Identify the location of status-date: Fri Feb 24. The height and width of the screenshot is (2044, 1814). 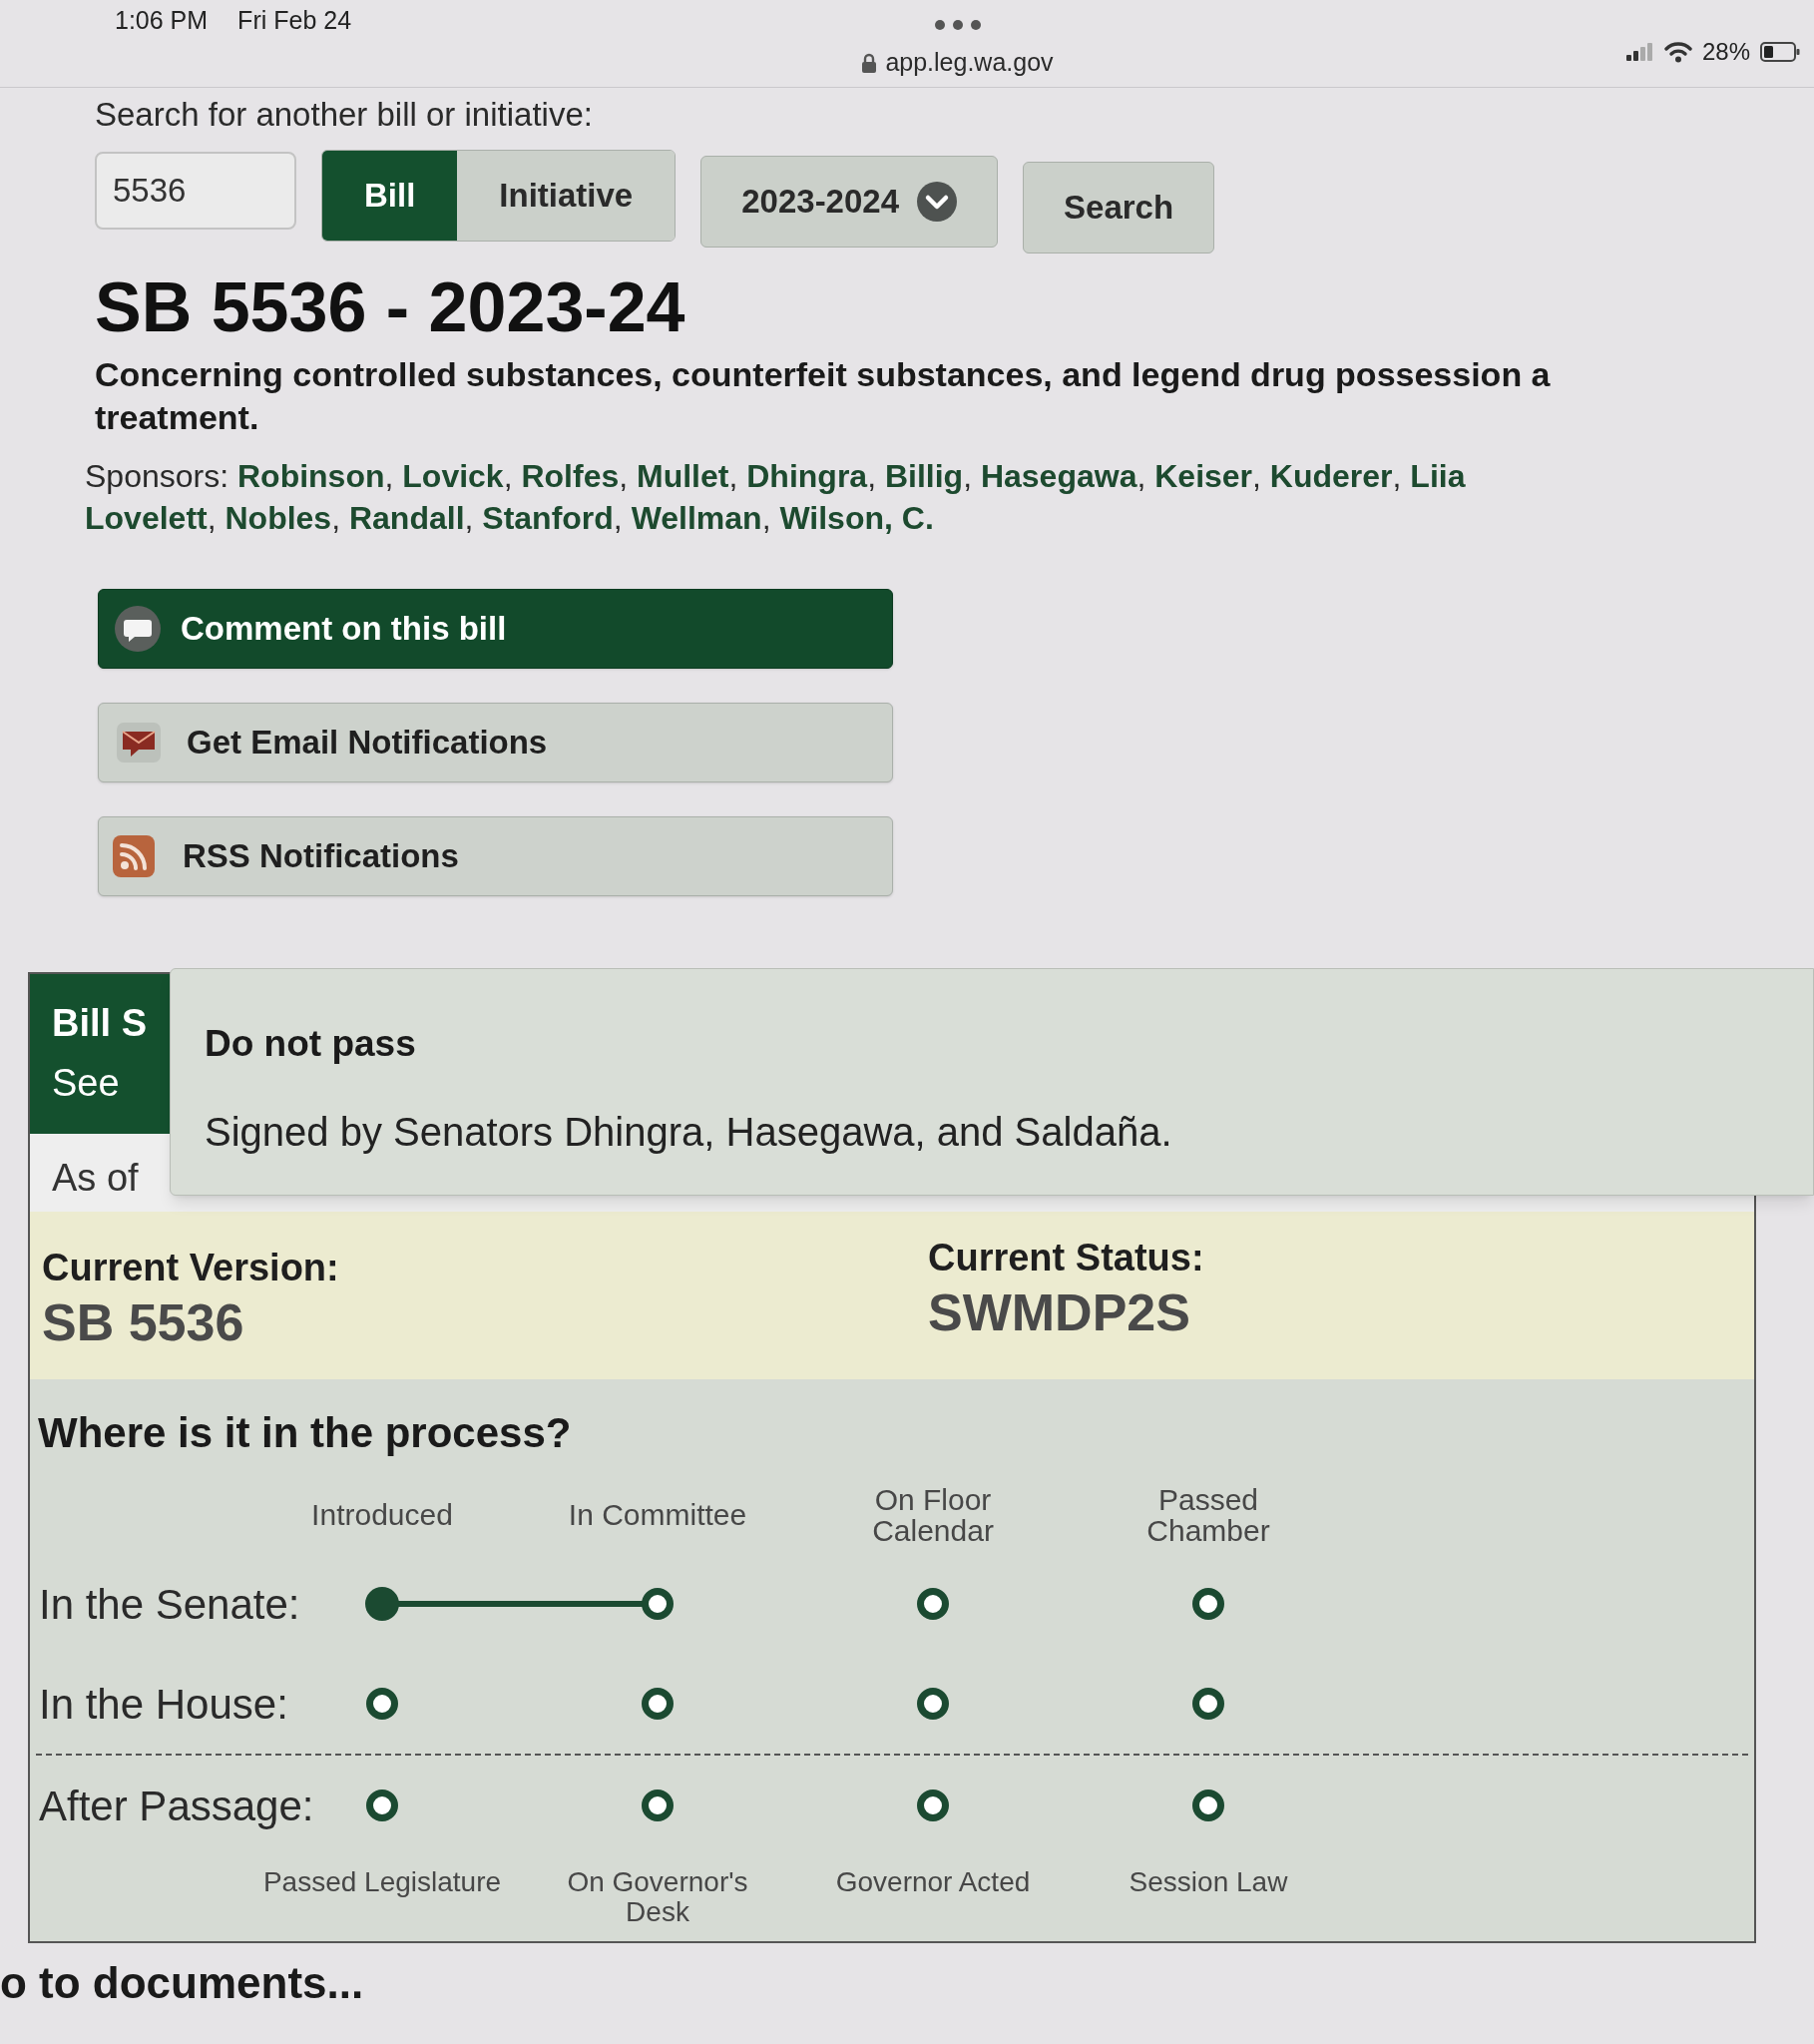
(294, 20).